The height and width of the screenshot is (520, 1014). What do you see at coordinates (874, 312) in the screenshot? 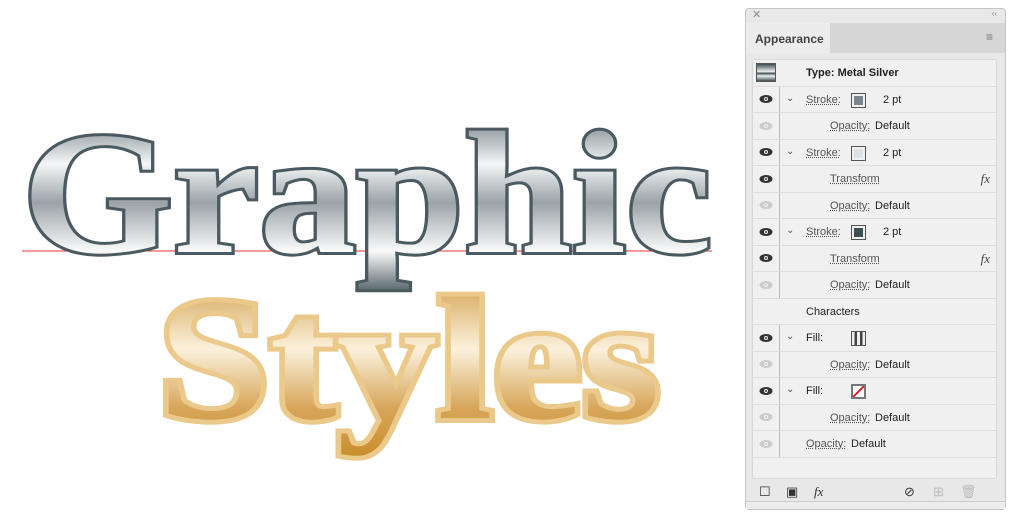
I see `characters-row: Characters` at bounding box center [874, 312].